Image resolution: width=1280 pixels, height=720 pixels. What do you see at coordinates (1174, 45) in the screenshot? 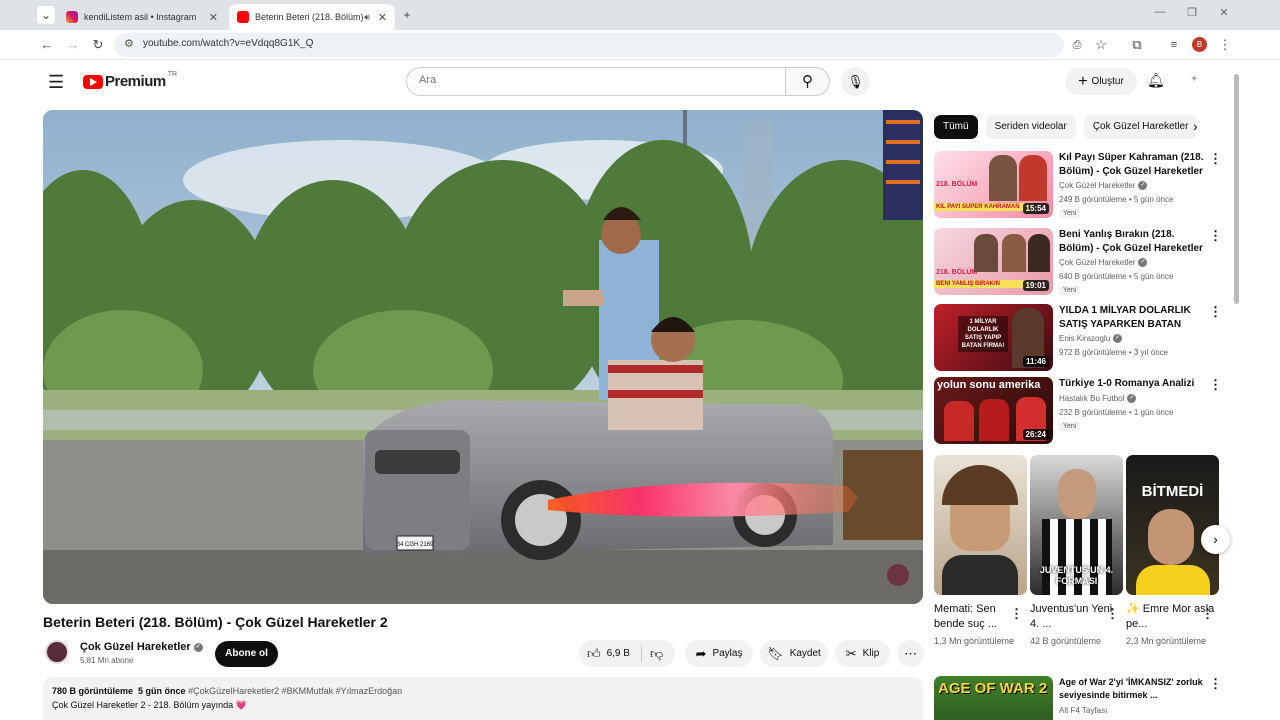
I see `media-control-icon: ≡` at bounding box center [1174, 45].